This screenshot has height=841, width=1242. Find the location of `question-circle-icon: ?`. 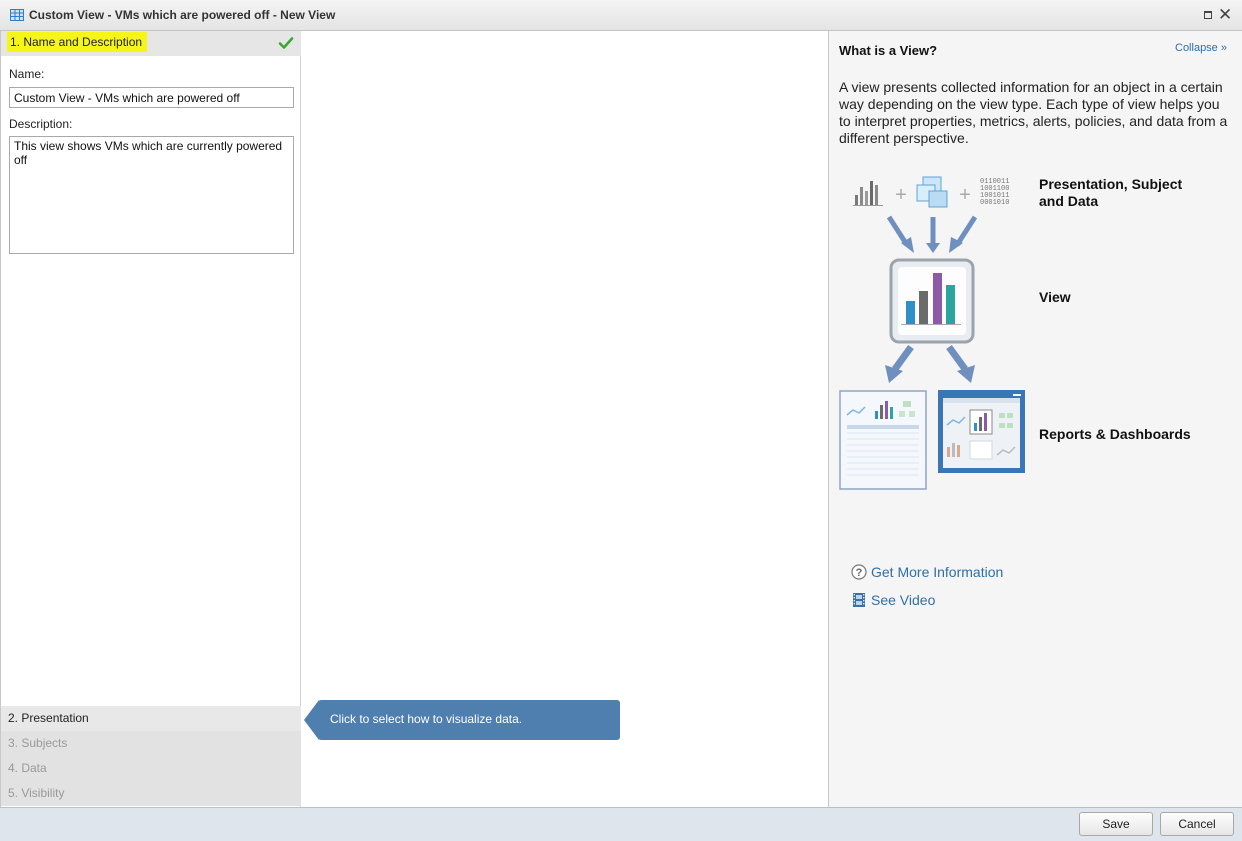

question-circle-icon: ? is located at coordinates (859, 572).